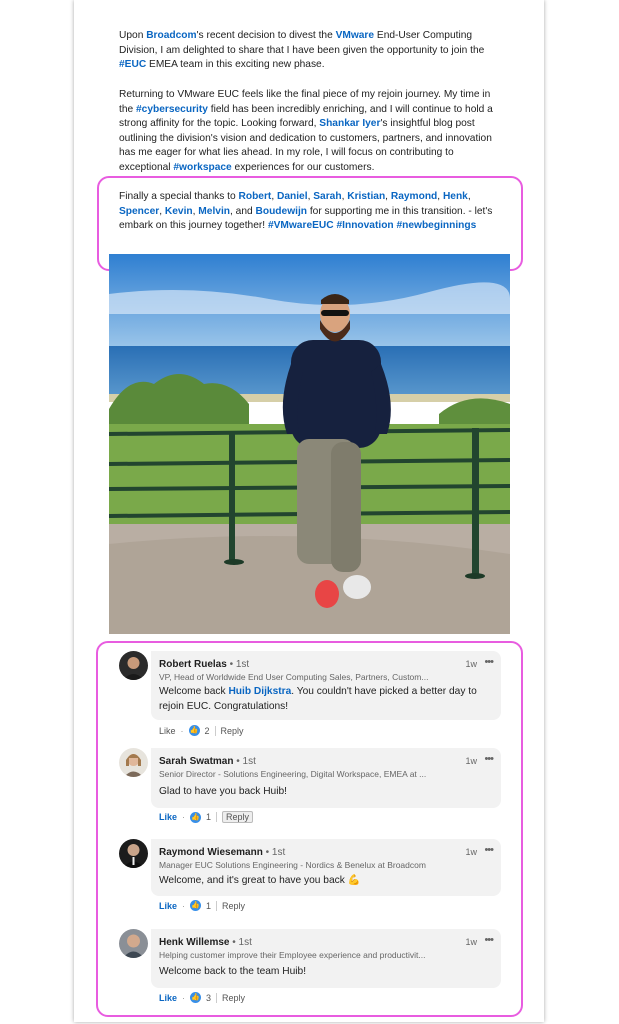  I want to click on hashtag-cybersecurity: #cybersecurity, so click(172, 109).